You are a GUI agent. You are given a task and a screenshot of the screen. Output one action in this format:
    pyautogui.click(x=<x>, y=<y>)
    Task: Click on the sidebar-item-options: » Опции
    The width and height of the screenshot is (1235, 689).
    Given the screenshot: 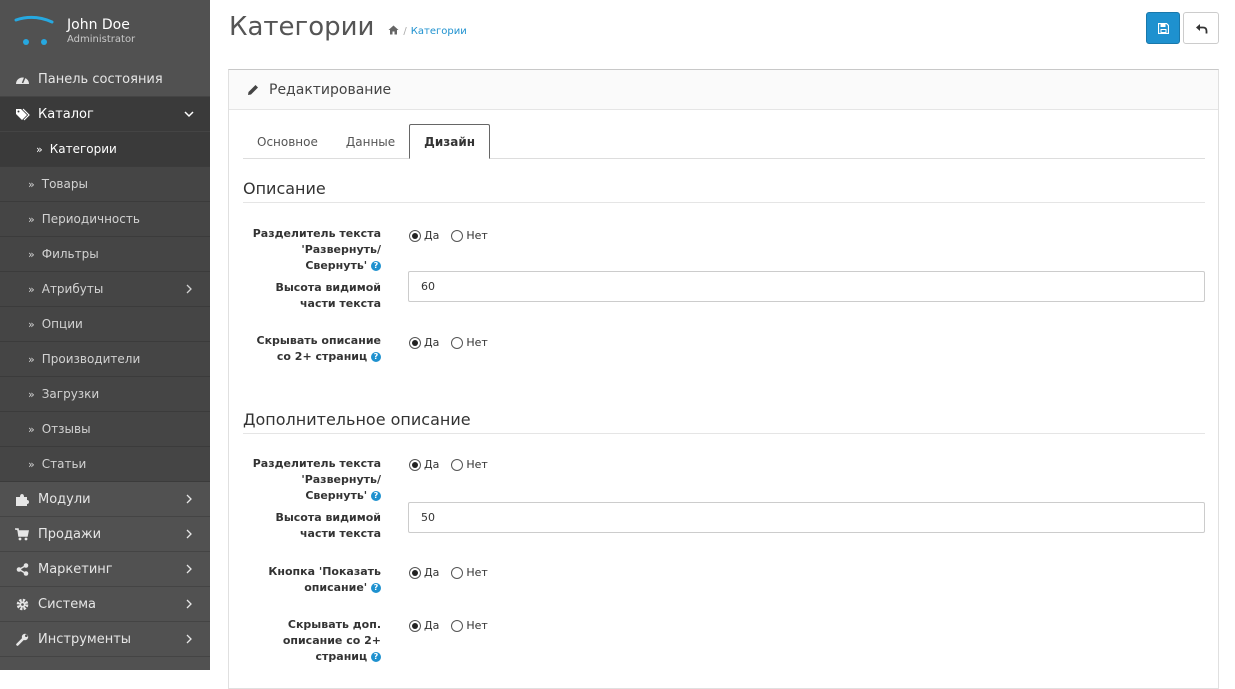 What is the action you would take?
    pyautogui.click(x=105, y=324)
    